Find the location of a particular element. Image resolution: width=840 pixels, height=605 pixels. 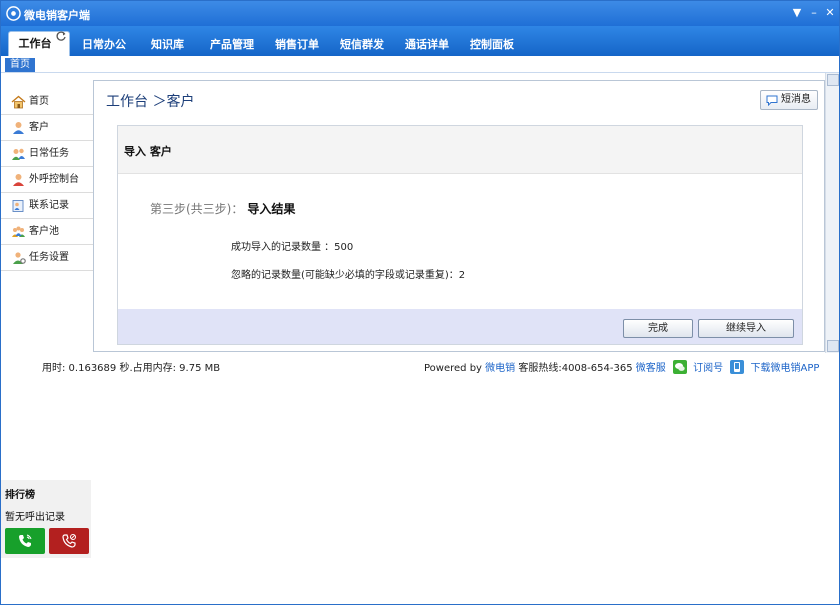

sidebar-item-customer: 客户 is located at coordinates (47, 128).